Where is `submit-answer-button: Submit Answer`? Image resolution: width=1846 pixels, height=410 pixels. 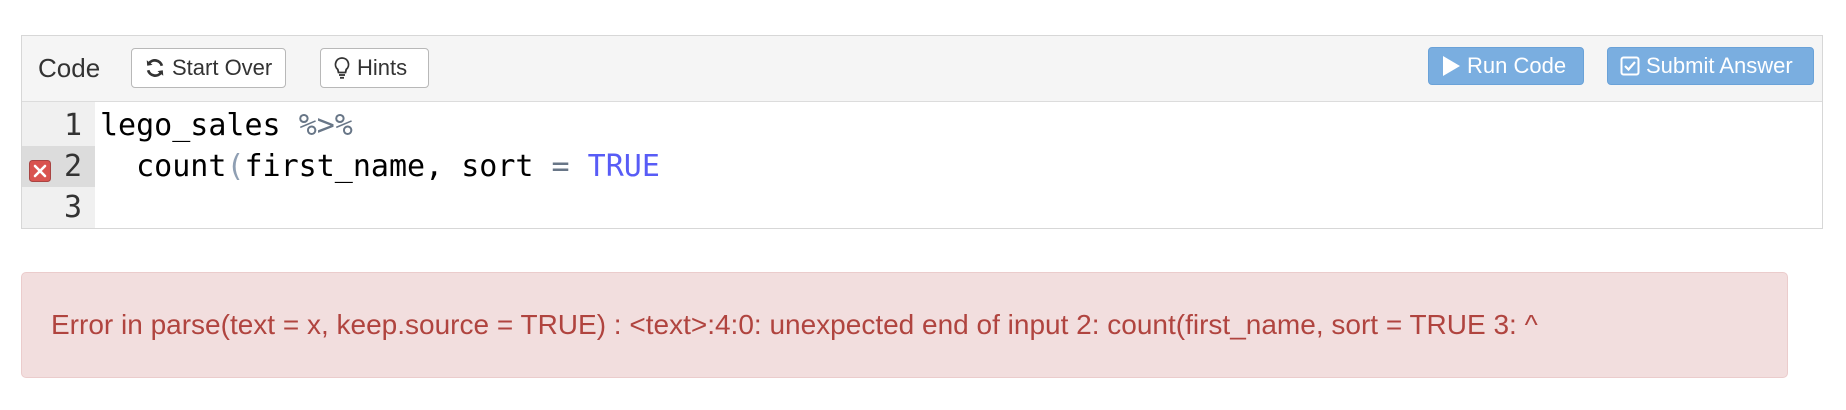 submit-answer-button: Submit Answer is located at coordinates (1710, 66).